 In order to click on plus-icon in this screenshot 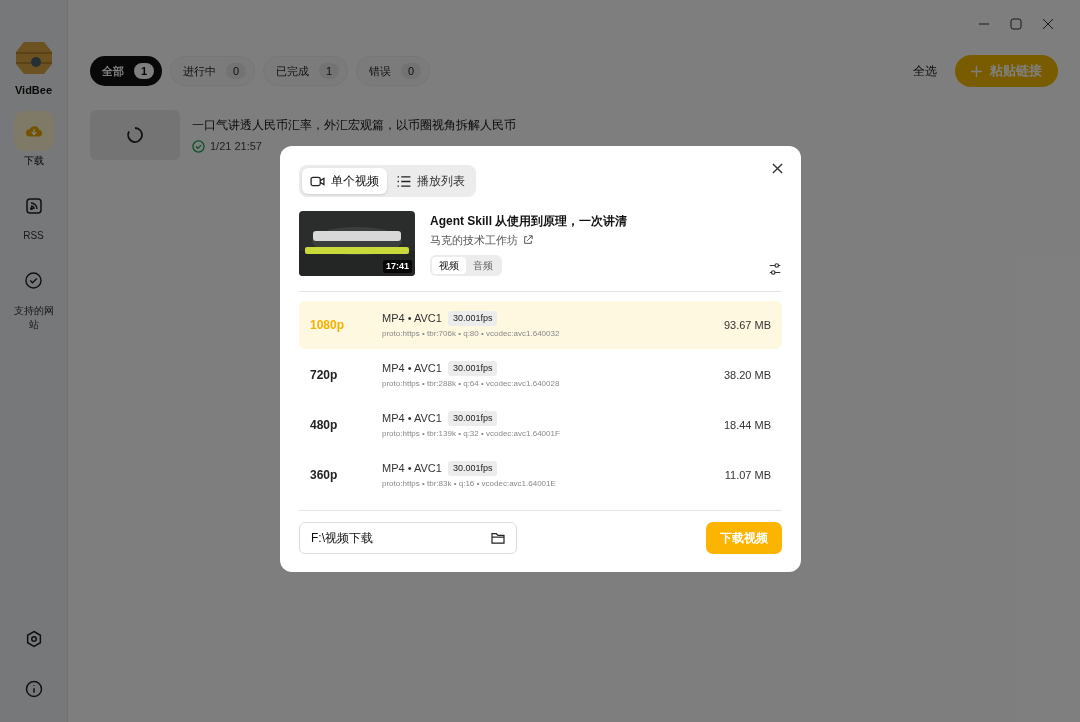, I will do `click(976, 71)`.